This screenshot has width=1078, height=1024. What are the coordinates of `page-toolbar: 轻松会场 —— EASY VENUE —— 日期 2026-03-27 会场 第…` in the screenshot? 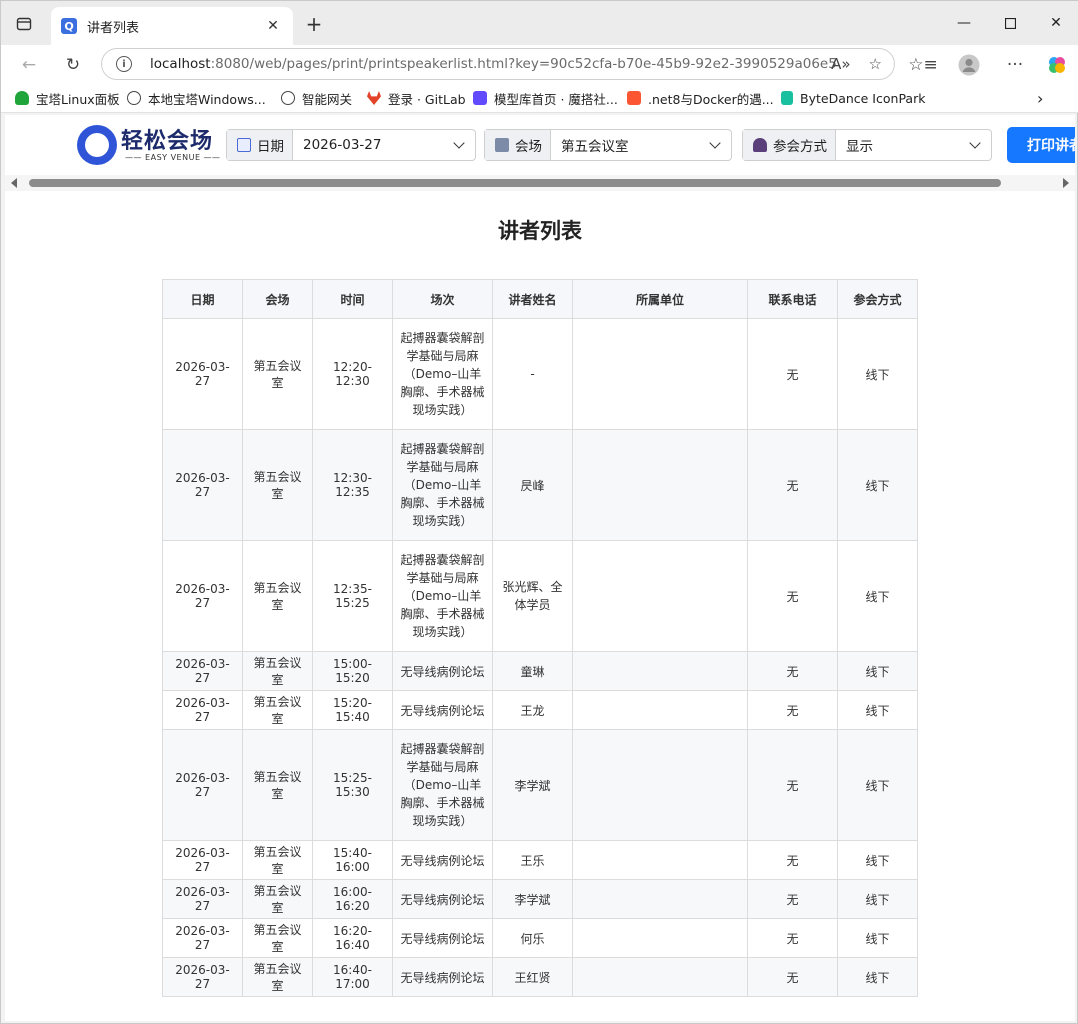 It's located at (540, 153).